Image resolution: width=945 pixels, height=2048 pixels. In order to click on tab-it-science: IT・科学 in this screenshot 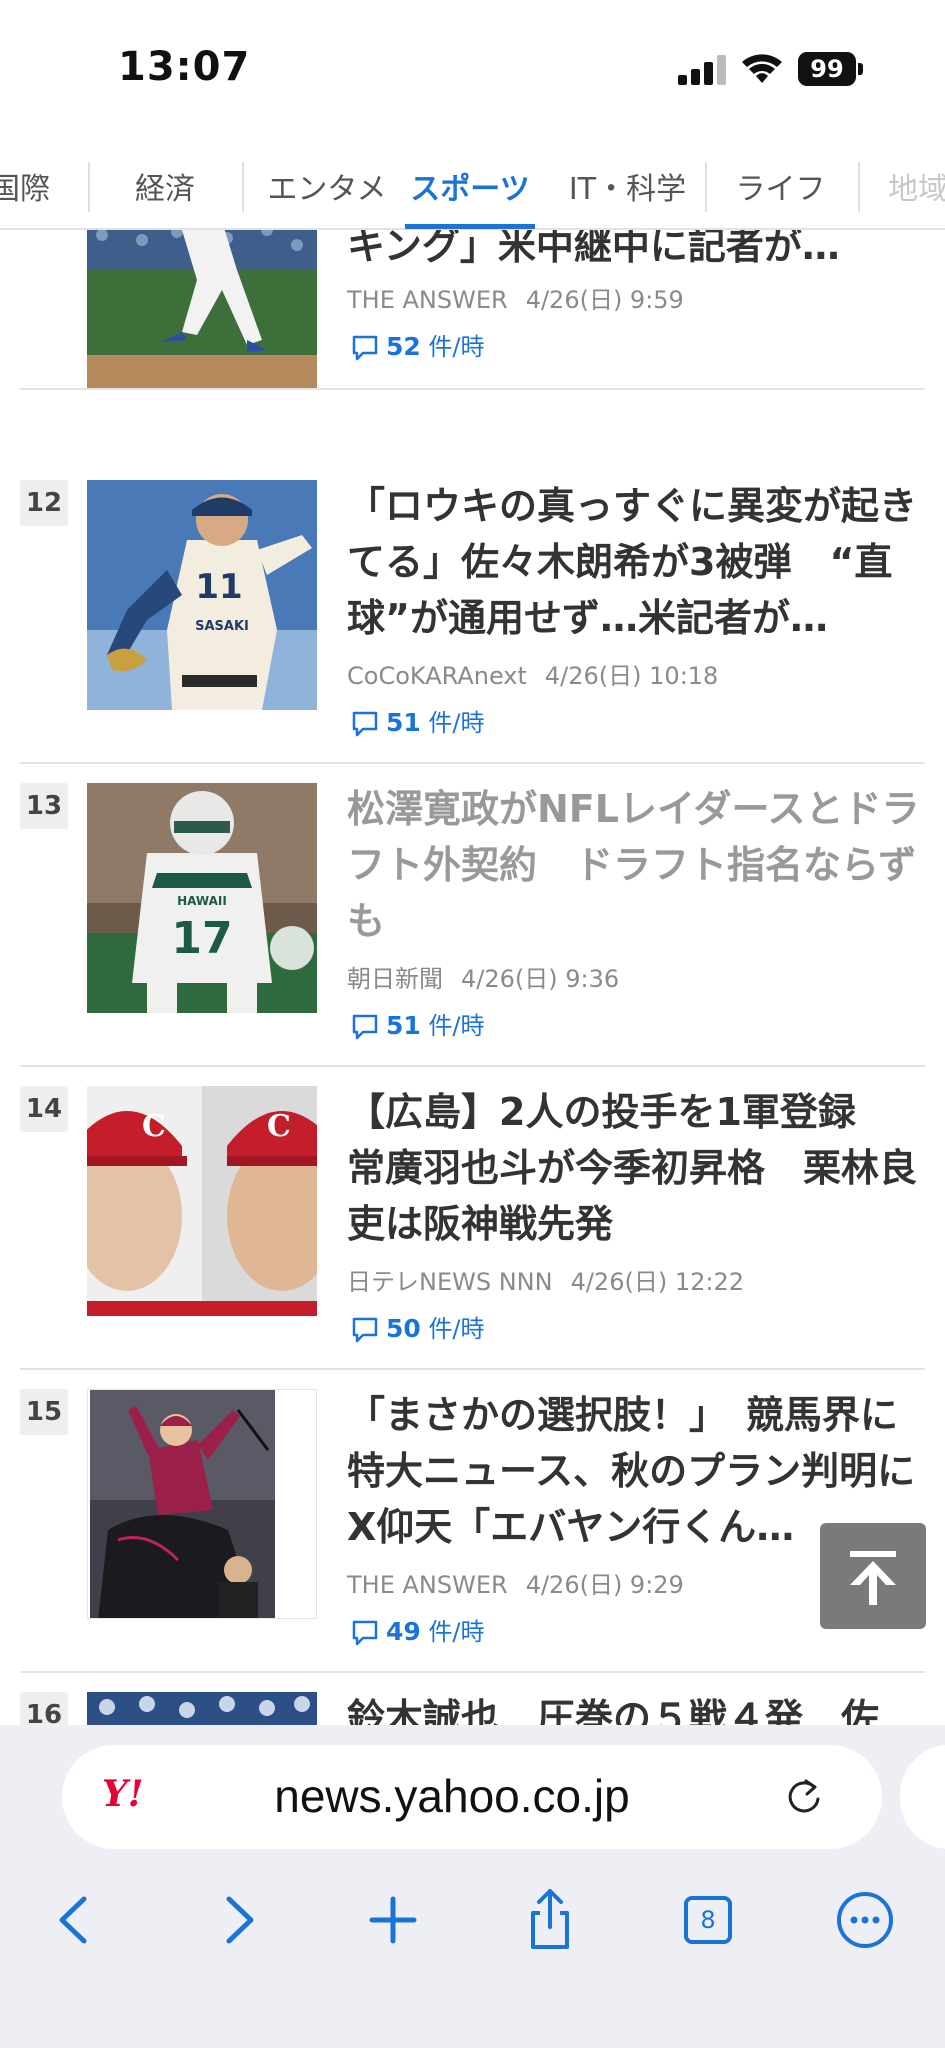, I will do `click(627, 190)`.